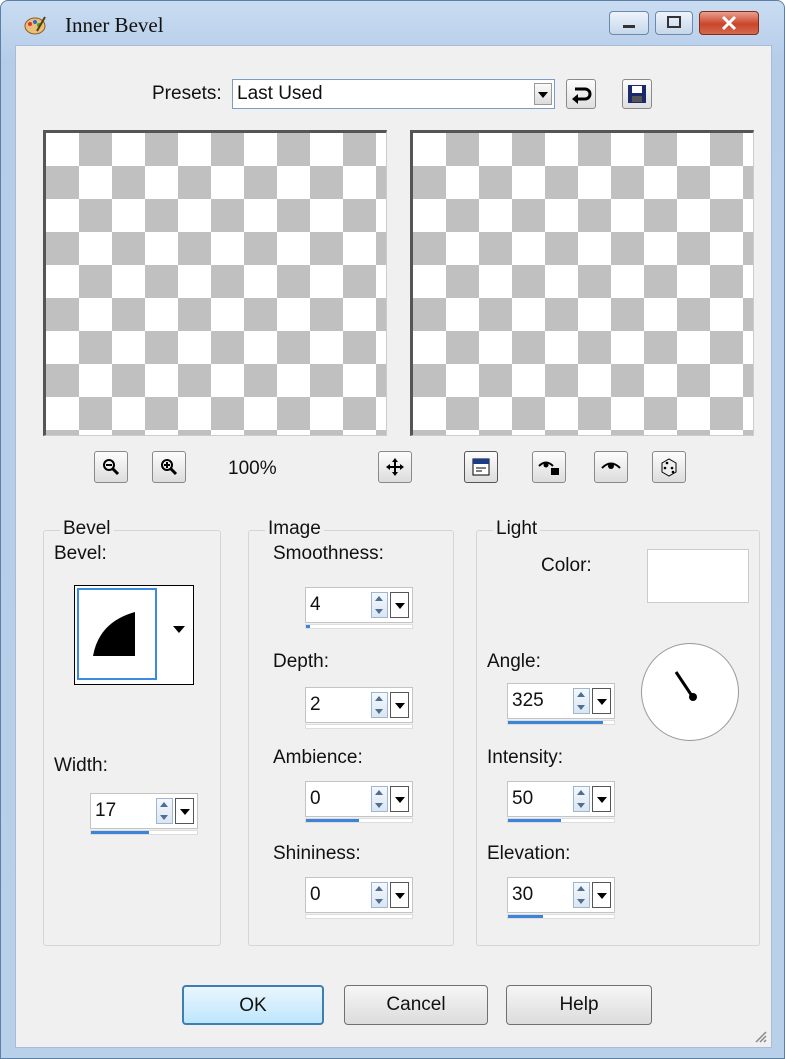  I want to click on width-stepper: 17, so click(144, 814).